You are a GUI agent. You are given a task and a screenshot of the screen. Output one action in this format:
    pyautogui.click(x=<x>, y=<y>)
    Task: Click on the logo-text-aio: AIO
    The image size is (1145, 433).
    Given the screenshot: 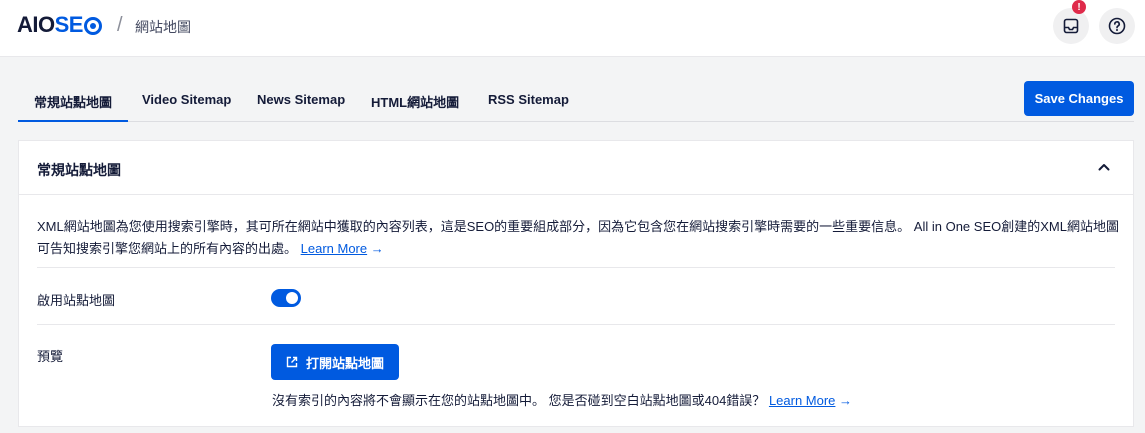 What is the action you would take?
    pyautogui.click(x=36, y=24)
    